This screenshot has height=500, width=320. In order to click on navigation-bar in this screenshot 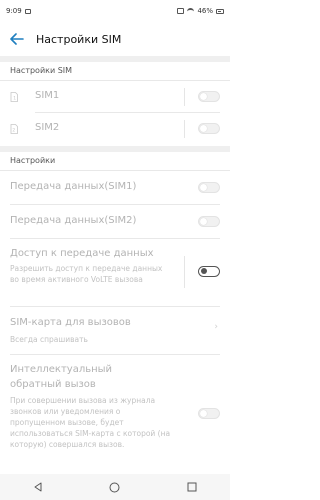, I will do `click(115, 487)`.